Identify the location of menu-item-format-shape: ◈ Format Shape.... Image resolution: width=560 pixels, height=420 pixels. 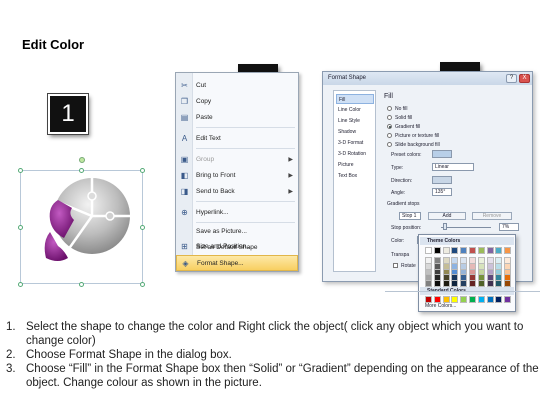
(237, 263).